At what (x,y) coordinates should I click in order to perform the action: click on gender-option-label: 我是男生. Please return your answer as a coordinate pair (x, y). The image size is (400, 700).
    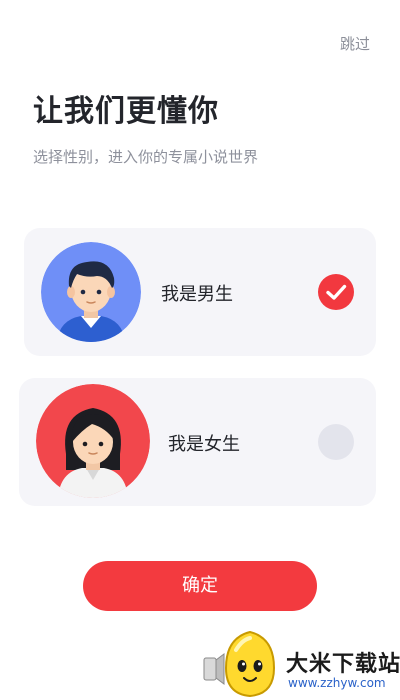
    Looking at the image, I should click on (197, 294).